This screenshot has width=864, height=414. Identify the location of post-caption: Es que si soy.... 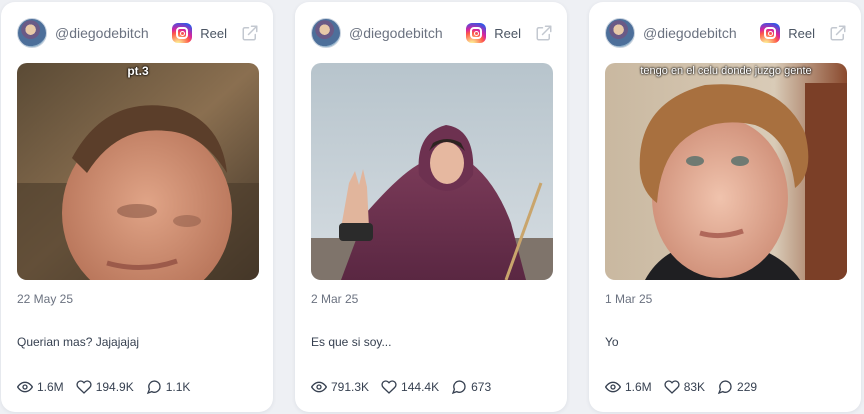
(351, 342).